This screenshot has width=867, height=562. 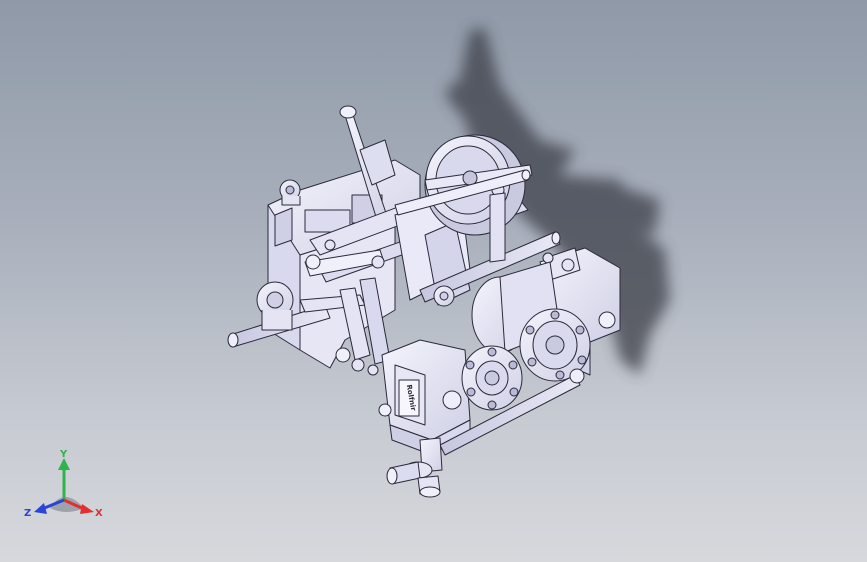 What do you see at coordinates (99, 513) in the screenshot?
I see `x-axis-label: X` at bounding box center [99, 513].